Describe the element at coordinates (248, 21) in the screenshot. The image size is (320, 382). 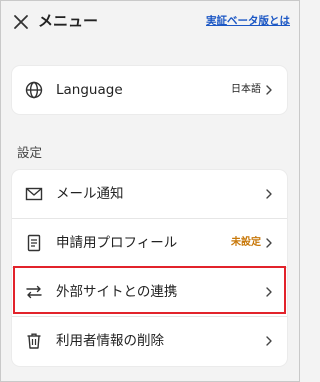
I see `beta-info-link: 実証ベータ版とは` at that location.